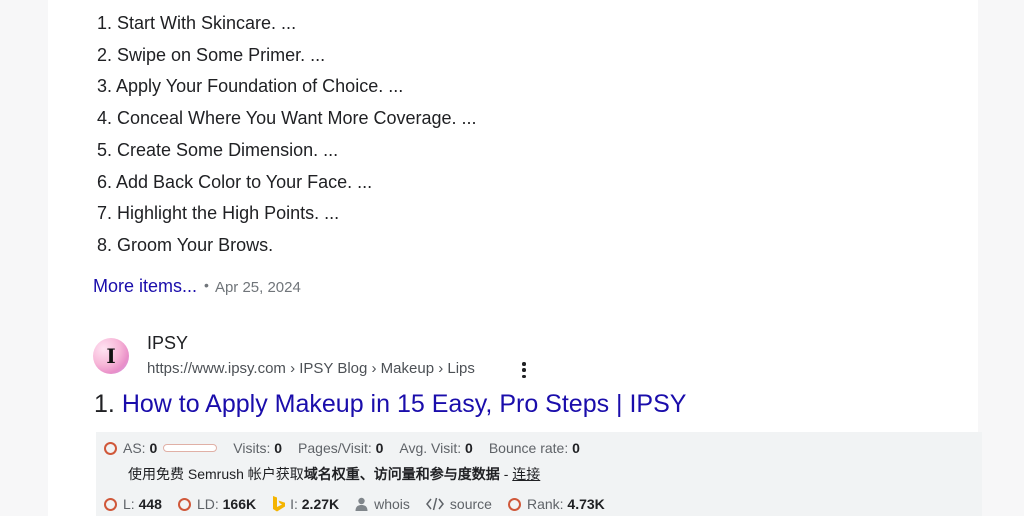 This screenshot has width=1024, height=516. What do you see at coordinates (401, 474) in the screenshot?
I see `promo-bold-text: 域名权重、访问量和参与度数据` at bounding box center [401, 474].